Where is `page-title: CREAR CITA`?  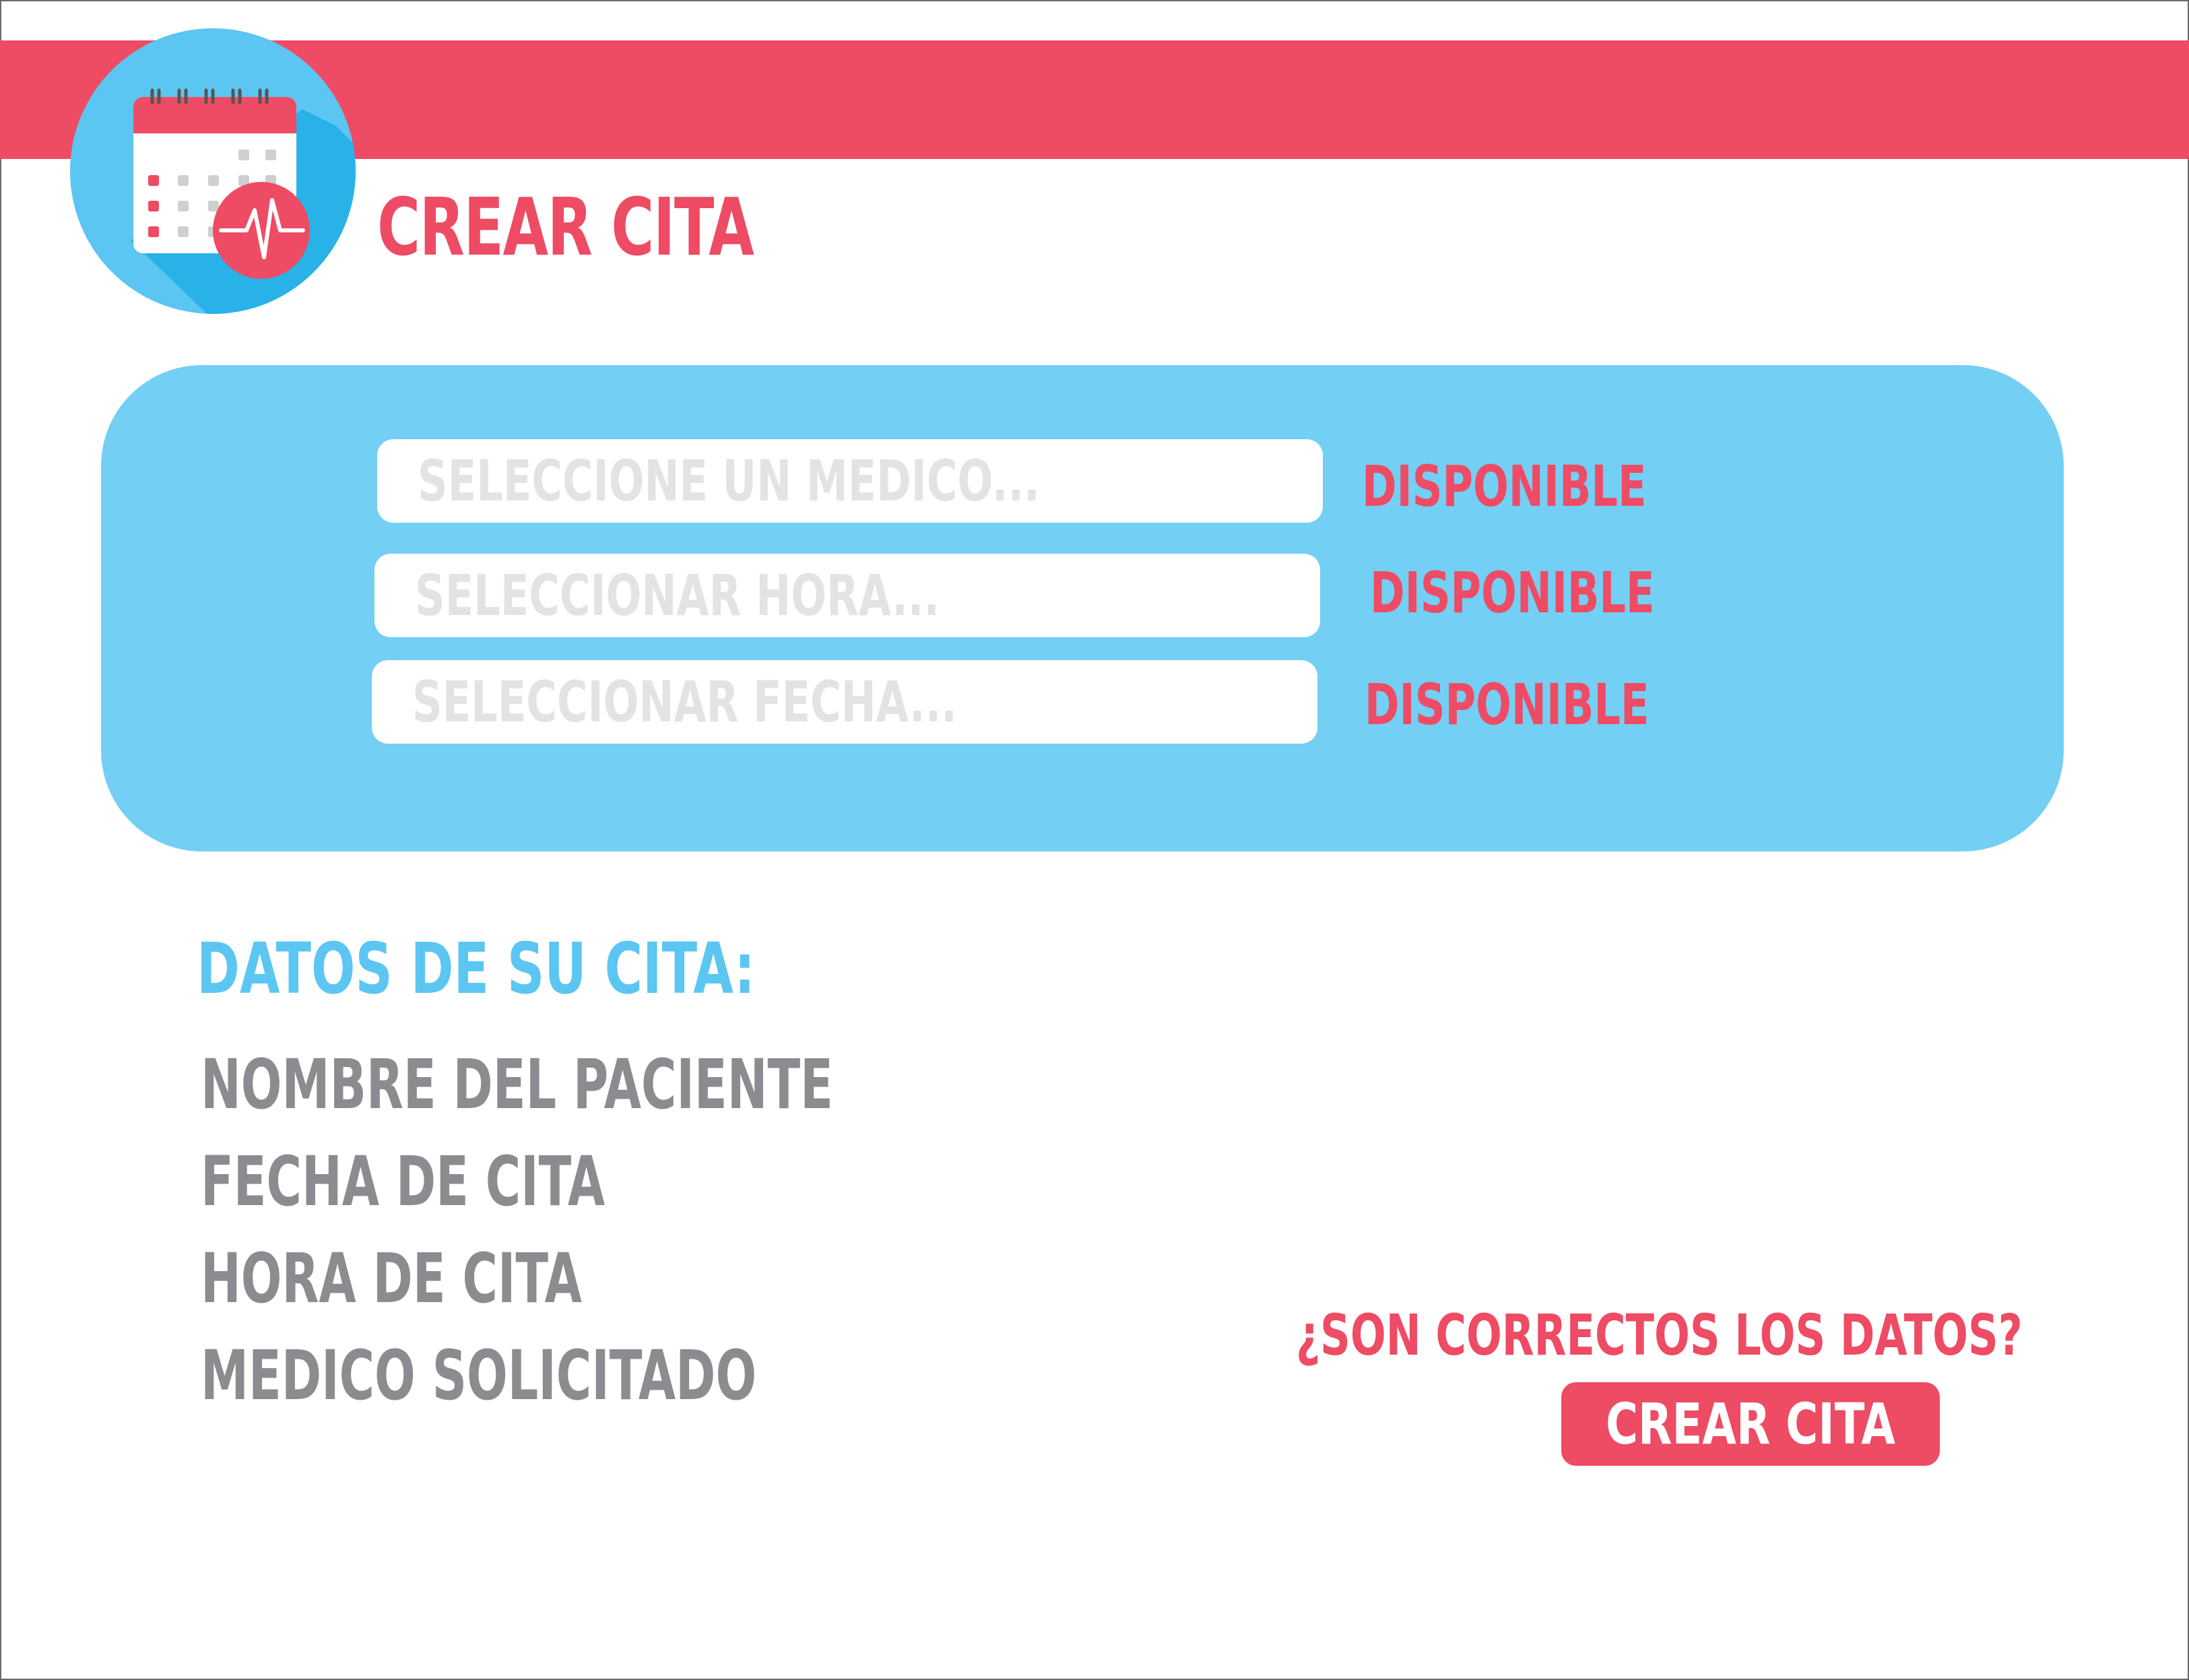
page-title: CREAR CITA is located at coordinates (565, 227).